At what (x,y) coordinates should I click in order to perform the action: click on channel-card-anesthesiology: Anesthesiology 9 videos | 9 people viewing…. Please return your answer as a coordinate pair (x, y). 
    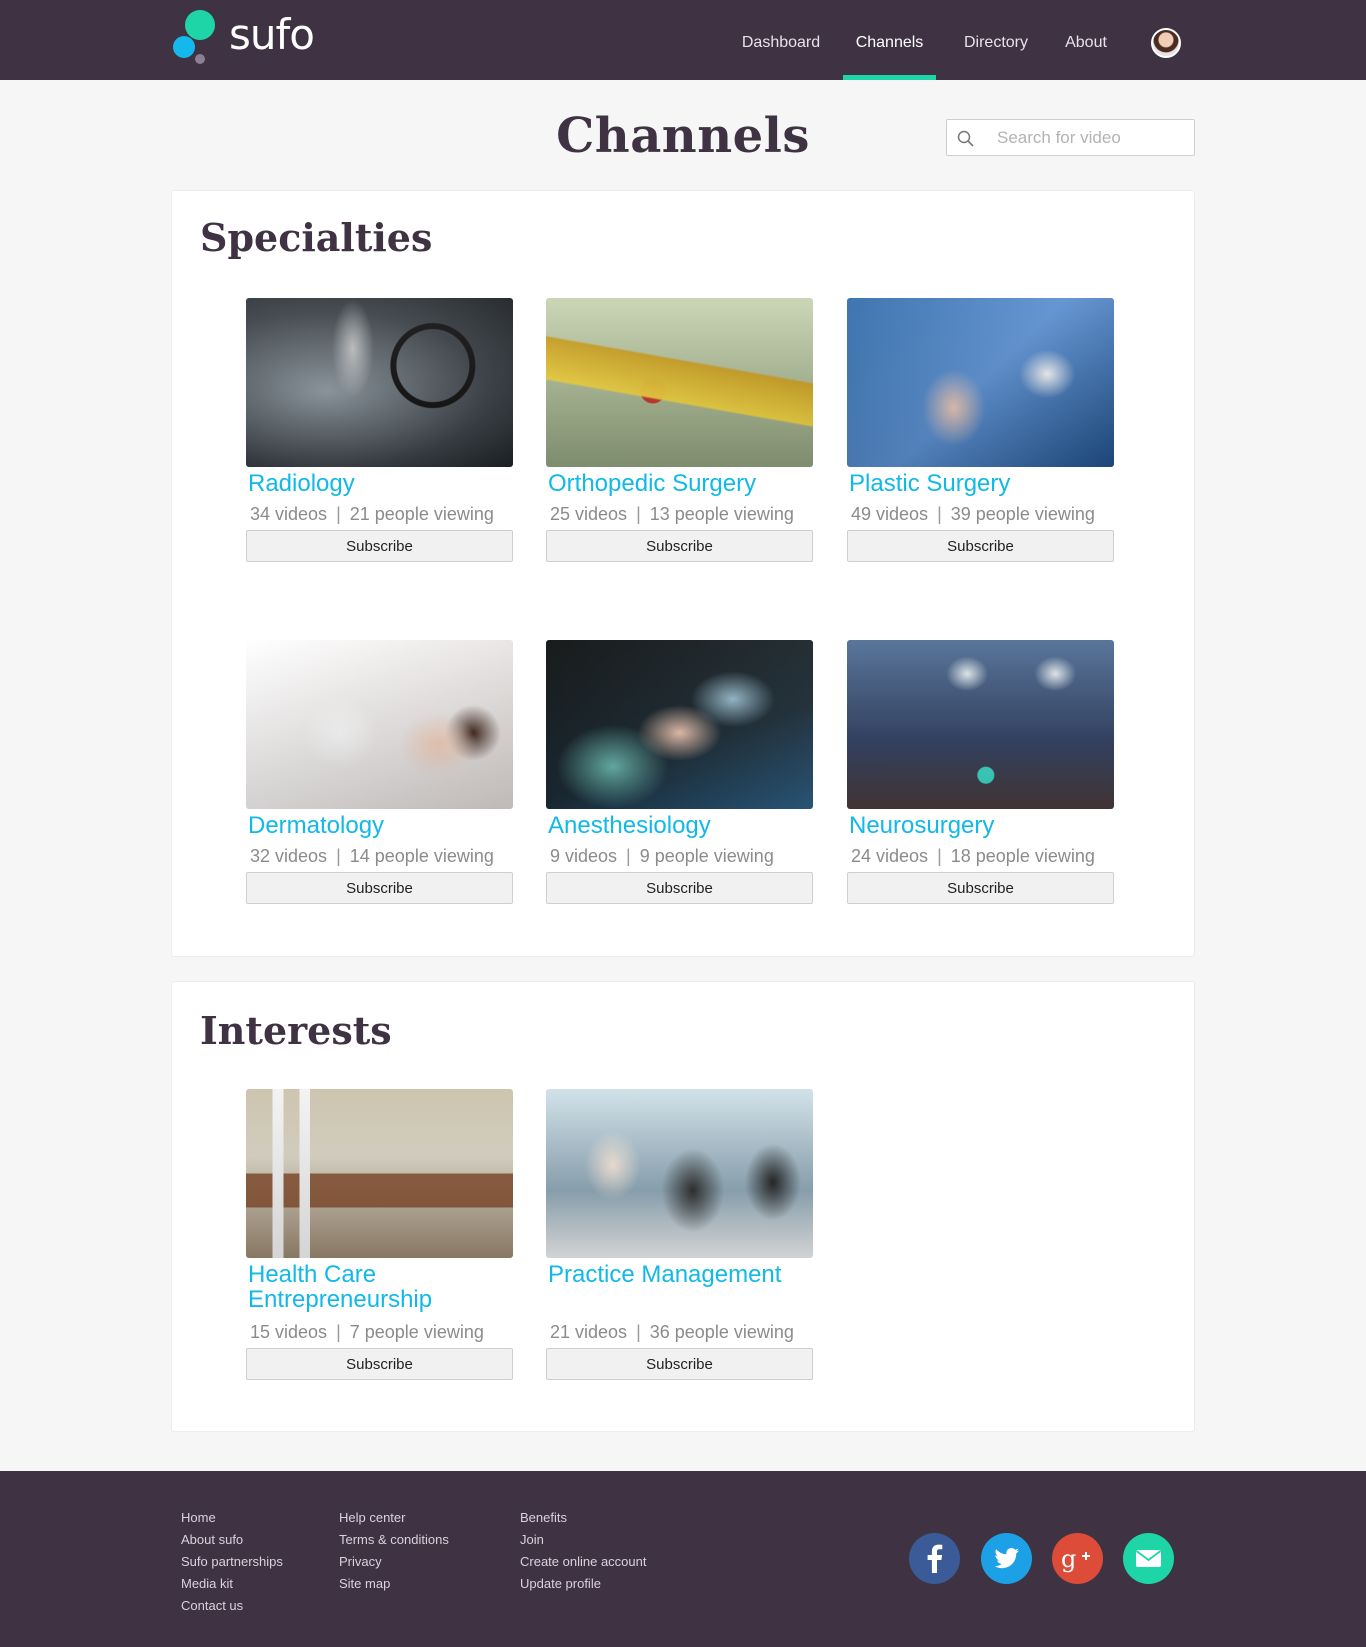
    Looking at the image, I should click on (679, 772).